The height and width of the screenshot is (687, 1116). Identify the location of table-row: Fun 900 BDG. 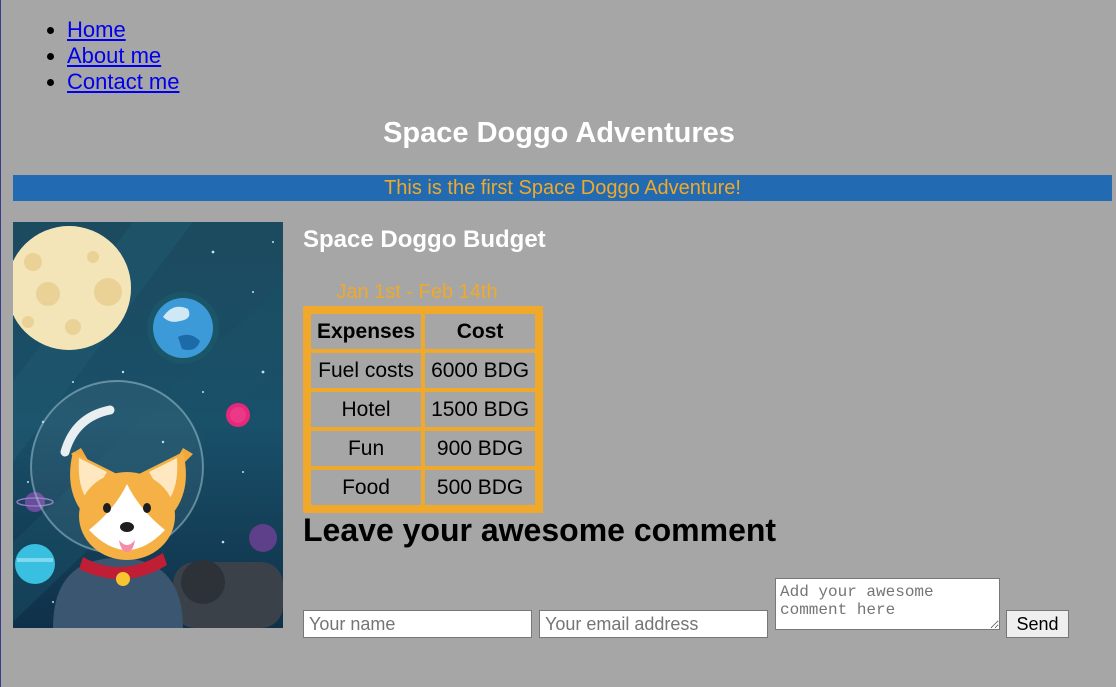
(423, 448).